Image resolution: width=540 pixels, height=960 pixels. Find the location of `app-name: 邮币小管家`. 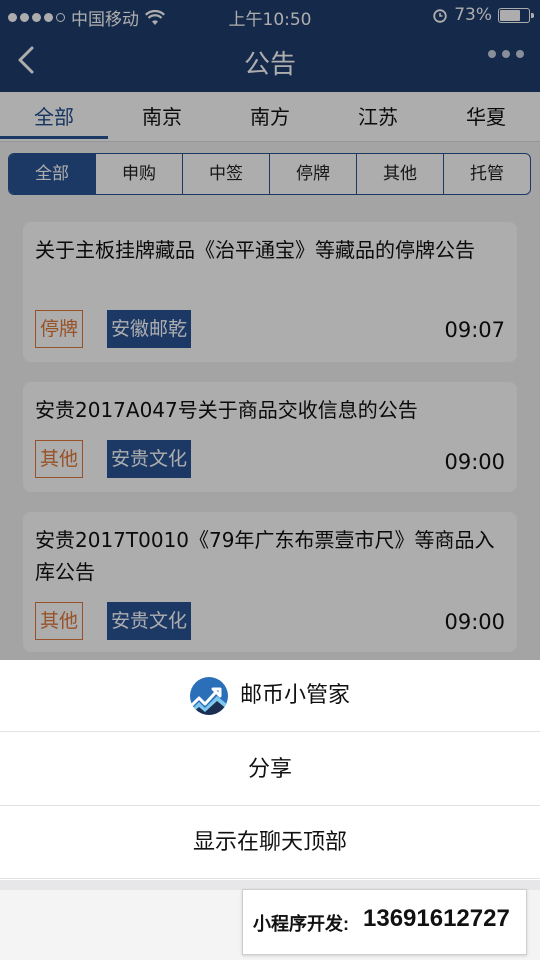

app-name: 邮币小管家 is located at coordinates (294, 695).